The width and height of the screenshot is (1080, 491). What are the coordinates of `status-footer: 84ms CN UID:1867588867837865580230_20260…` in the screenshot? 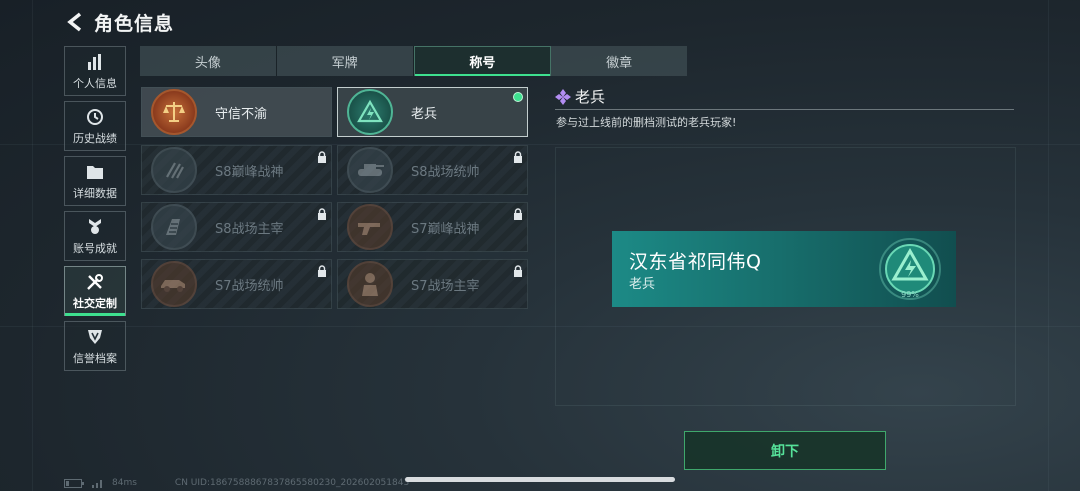 It's located at (236, 483).